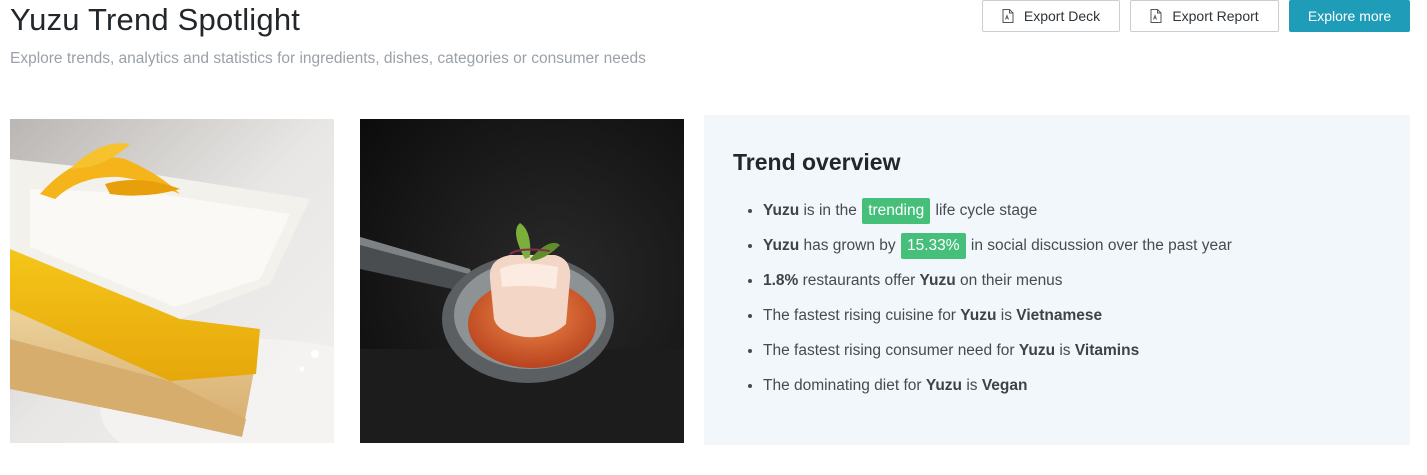  I want to click on trend-fact-item: The dominating diet for Yuzu is Vegan, so click(990, 390).